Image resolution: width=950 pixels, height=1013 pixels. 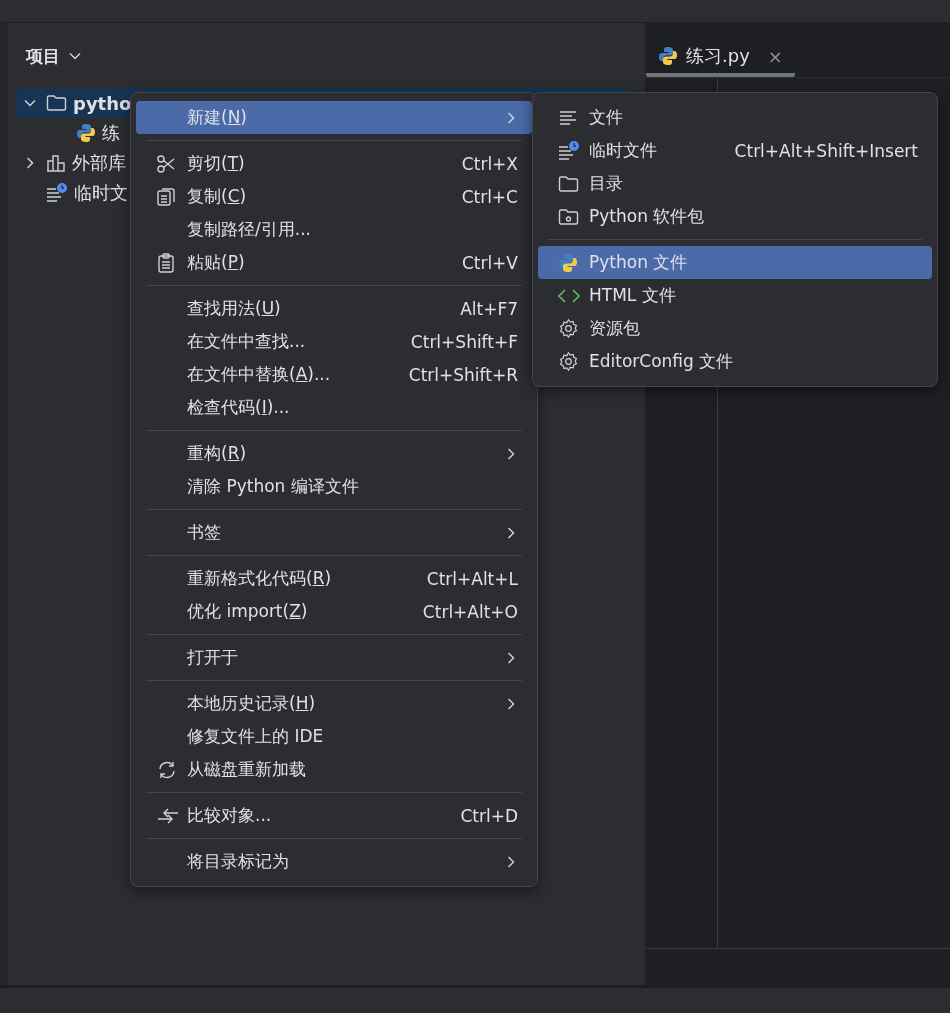 I want to click on menu-label: Python 软件包, so click(x=647, y=216).